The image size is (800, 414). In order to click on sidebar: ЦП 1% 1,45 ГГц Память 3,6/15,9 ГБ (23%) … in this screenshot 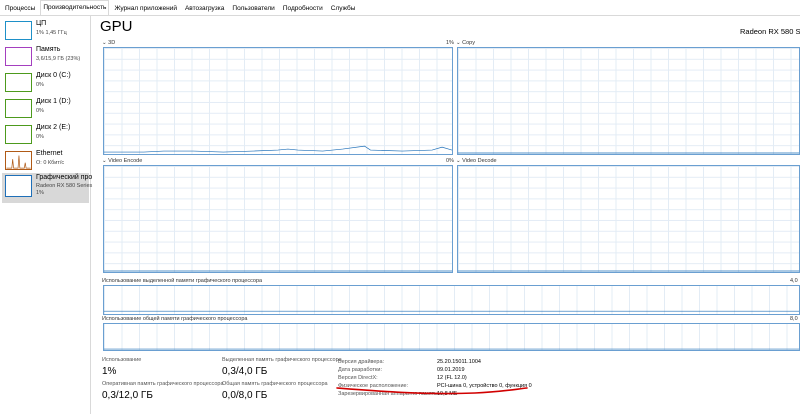, I will do `click(46, 215)`.